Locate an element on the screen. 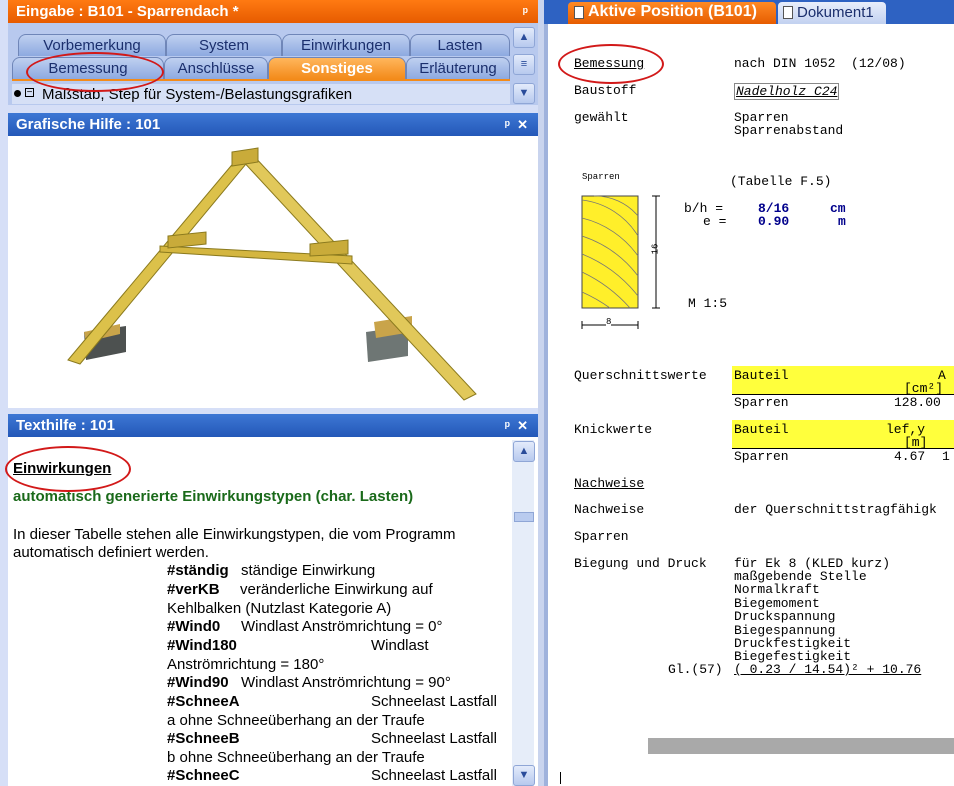  item-code: #Wind90 is located at coordinates (198, 682).